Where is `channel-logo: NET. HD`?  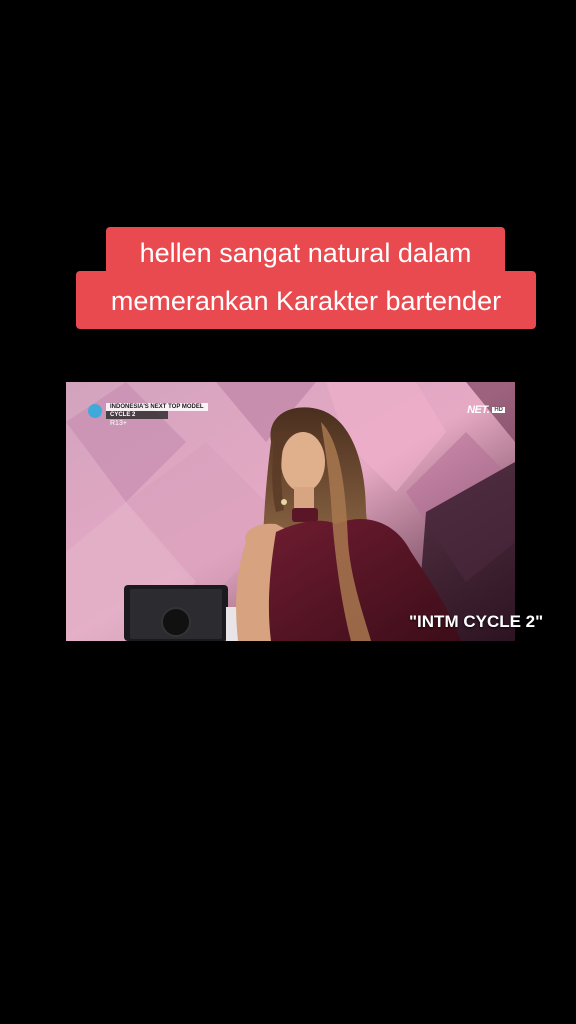
channel-logo: NET. HD is located at coordinates (486, 410).